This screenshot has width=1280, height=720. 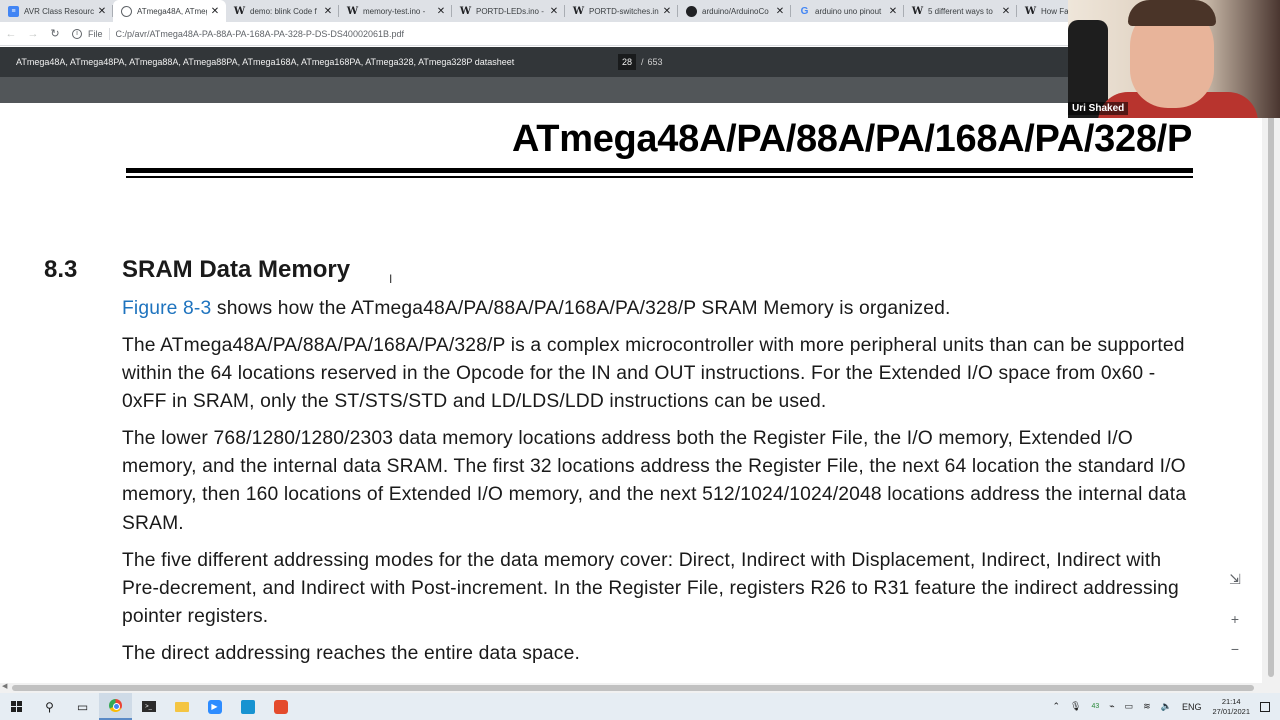 I want to click on scroll-left-icon: ◀, so click(x=4, y=686).